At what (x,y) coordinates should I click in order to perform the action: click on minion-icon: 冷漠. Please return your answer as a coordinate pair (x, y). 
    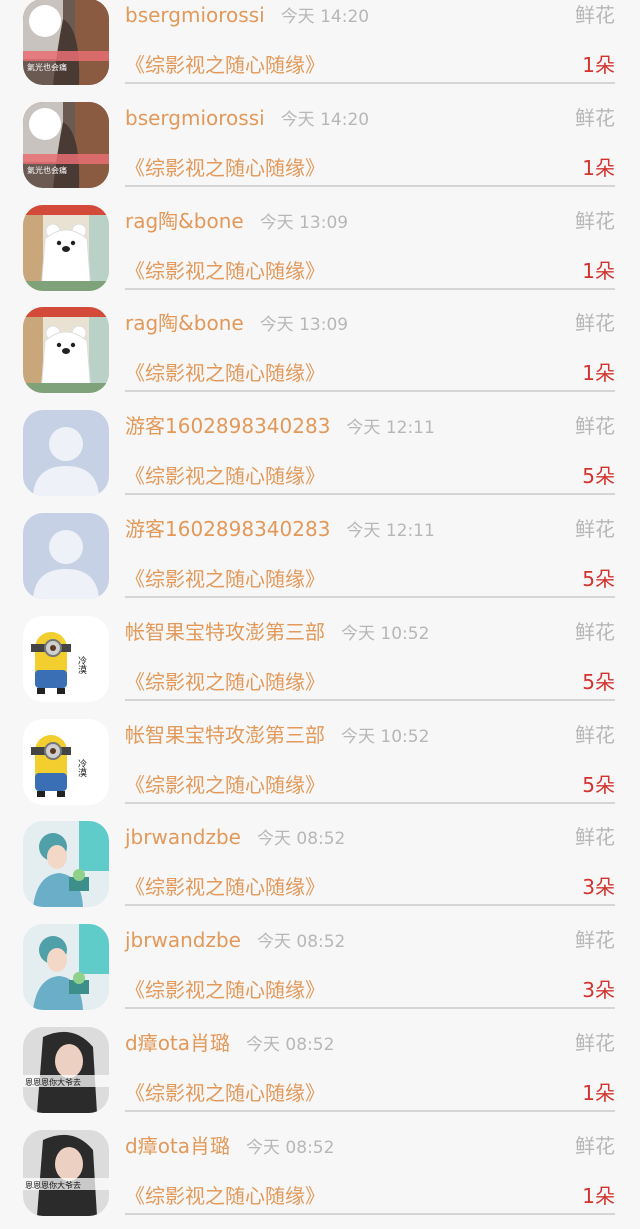
    Looking at the image, I should click on (66, 658).